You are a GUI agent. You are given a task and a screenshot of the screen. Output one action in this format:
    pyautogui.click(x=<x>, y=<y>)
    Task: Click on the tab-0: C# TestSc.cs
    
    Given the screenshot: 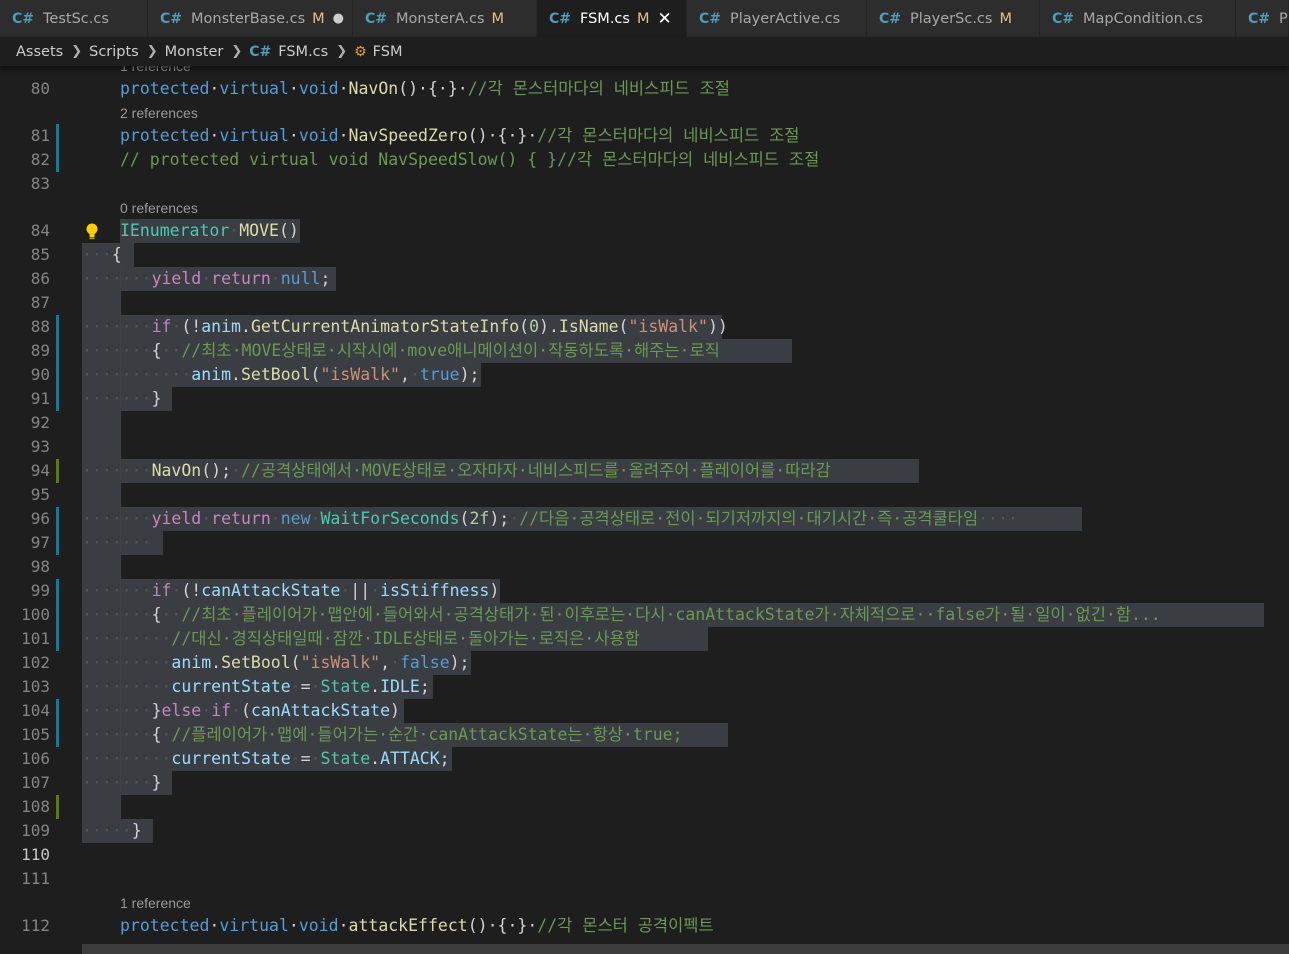 What is the action you would take?
    pyautogui.click(x=74, y=18)
    